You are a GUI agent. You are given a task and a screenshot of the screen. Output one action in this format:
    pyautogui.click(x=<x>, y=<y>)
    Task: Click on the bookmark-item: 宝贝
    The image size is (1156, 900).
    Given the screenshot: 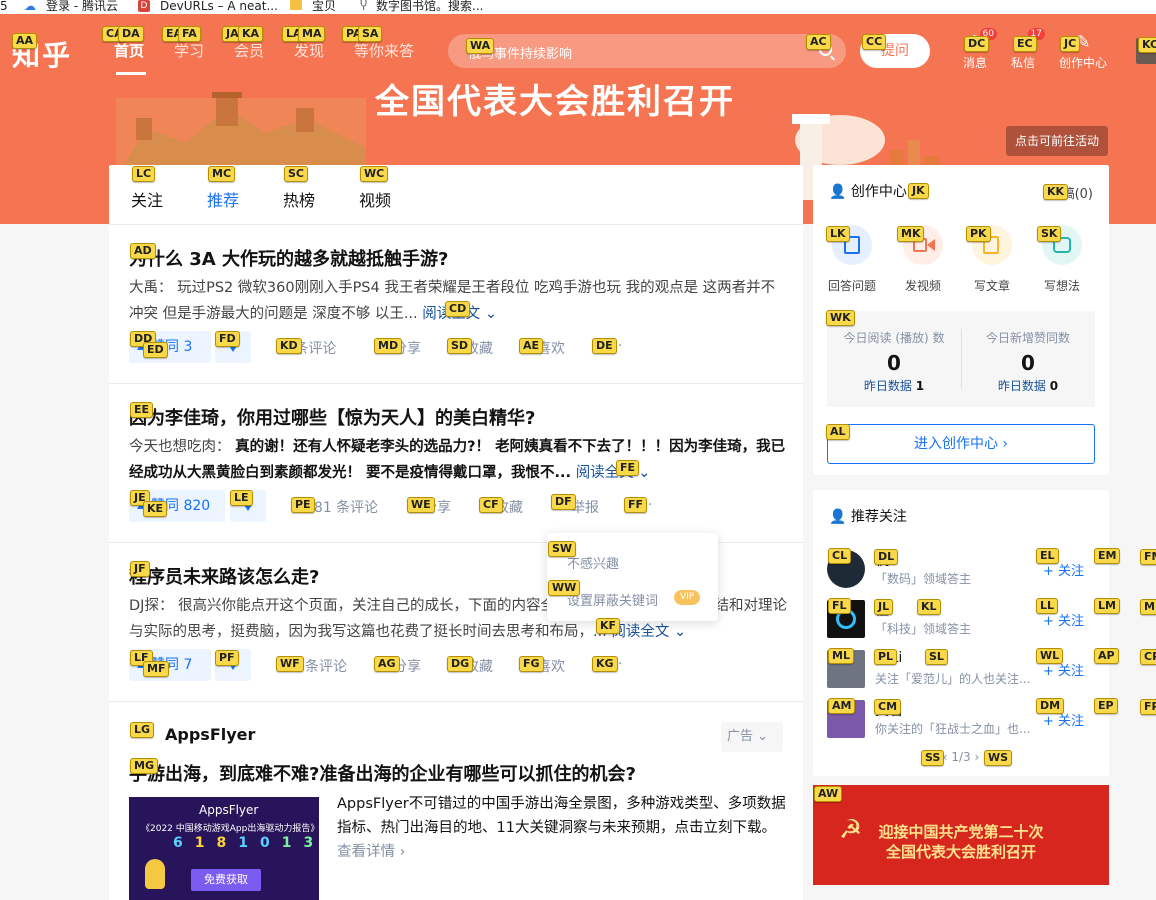 What is the action you would take?
    pyautogui.click(x=324, y=7)
    